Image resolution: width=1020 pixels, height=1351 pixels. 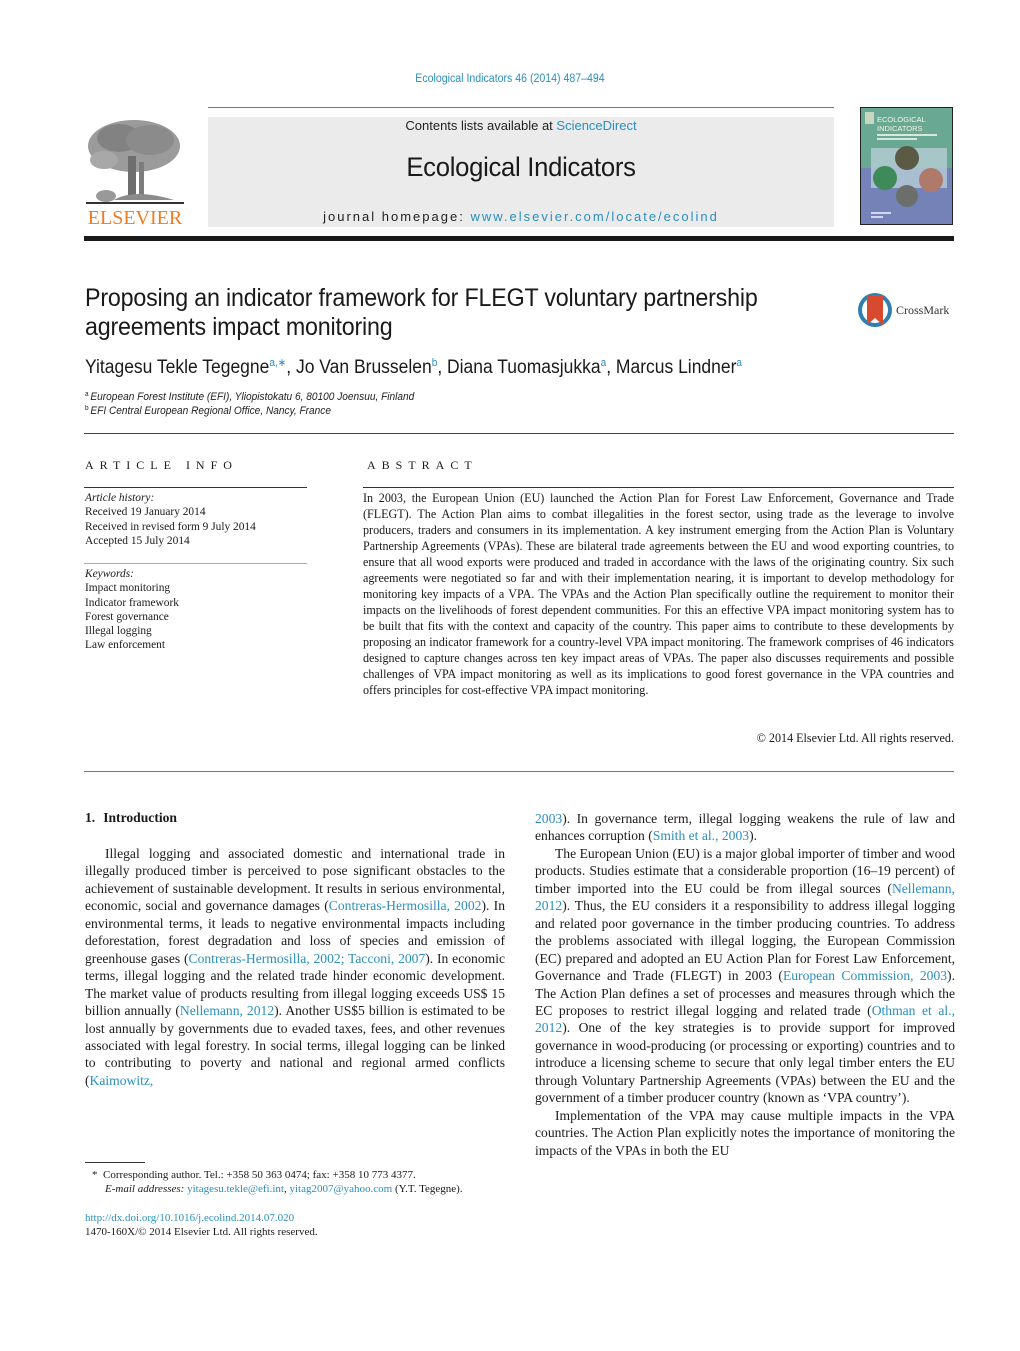 I want to click on crossmark-label: CrossMark, so click(x=923, y=309).